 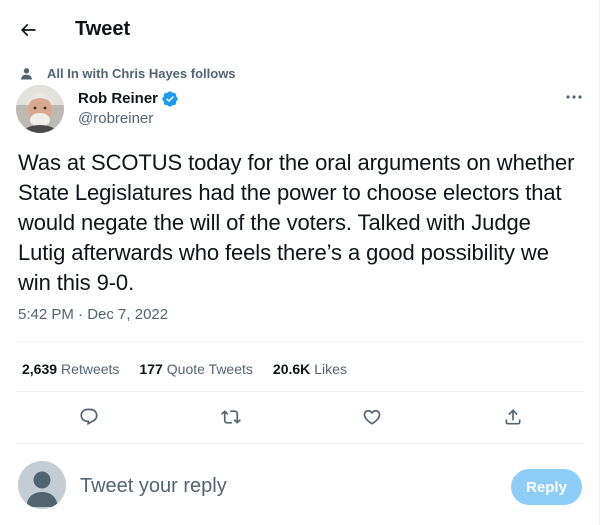 I want to click on retweet-icon, so click(x=231, y=417).